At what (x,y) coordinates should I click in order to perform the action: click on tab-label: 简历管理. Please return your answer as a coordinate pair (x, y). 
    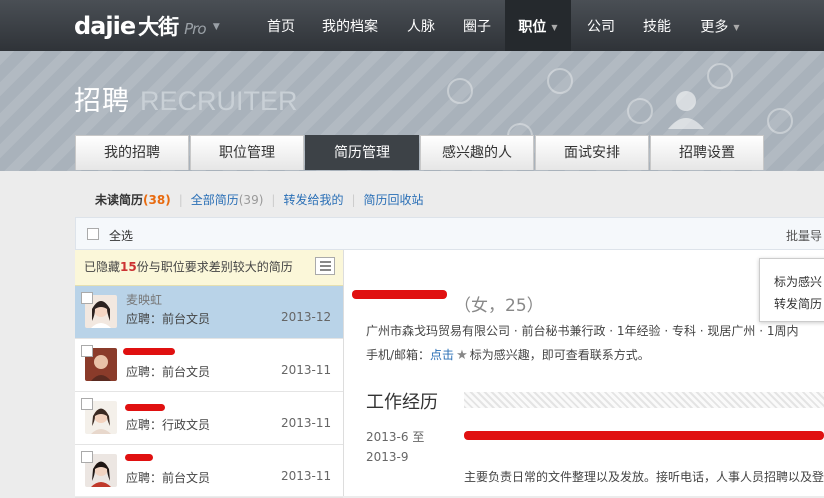
    Looking at the image, I should click on (362, 153).